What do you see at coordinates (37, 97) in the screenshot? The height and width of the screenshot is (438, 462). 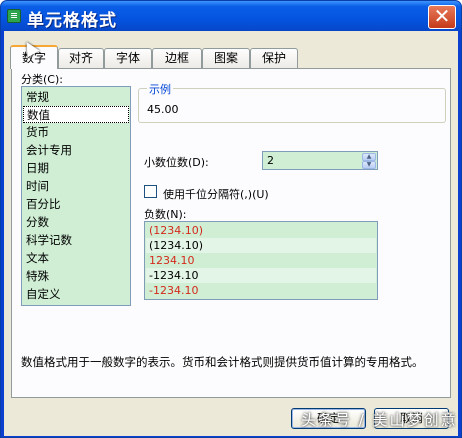 I see `category-item-general: 常规` at bounding box center [37, 97].